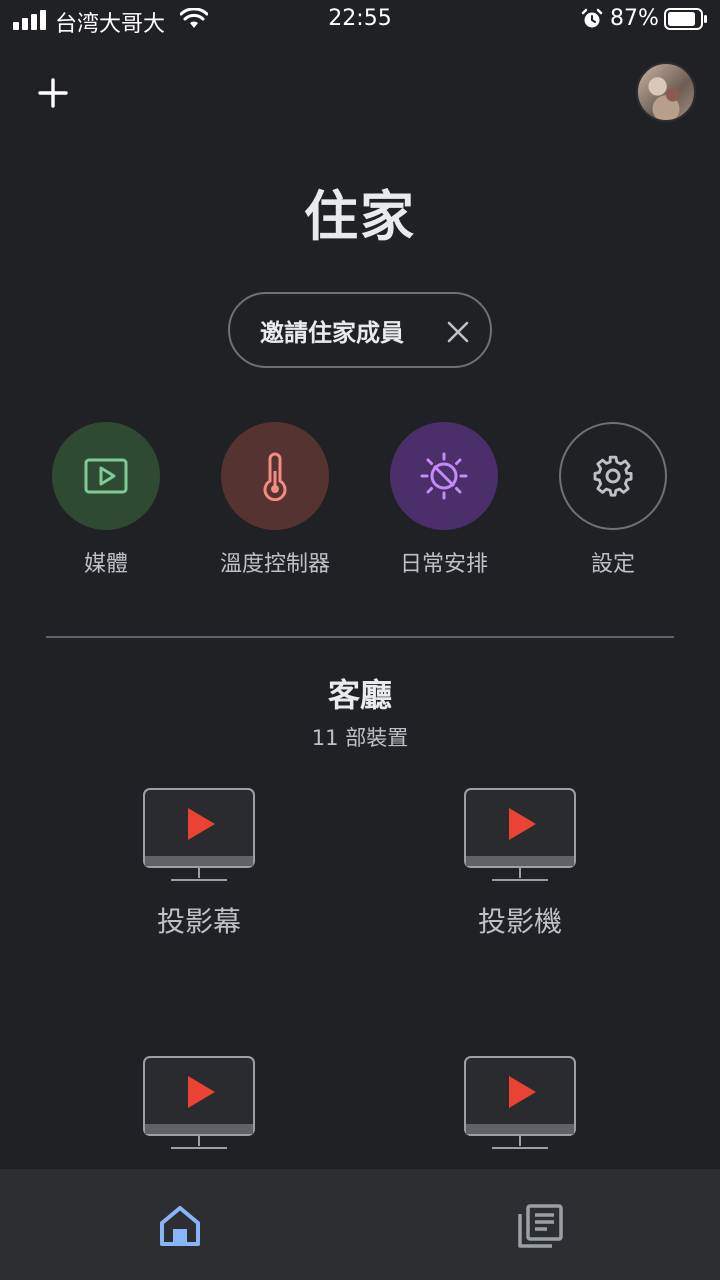  I want to click on bottom-nav, so click(360, 1224).